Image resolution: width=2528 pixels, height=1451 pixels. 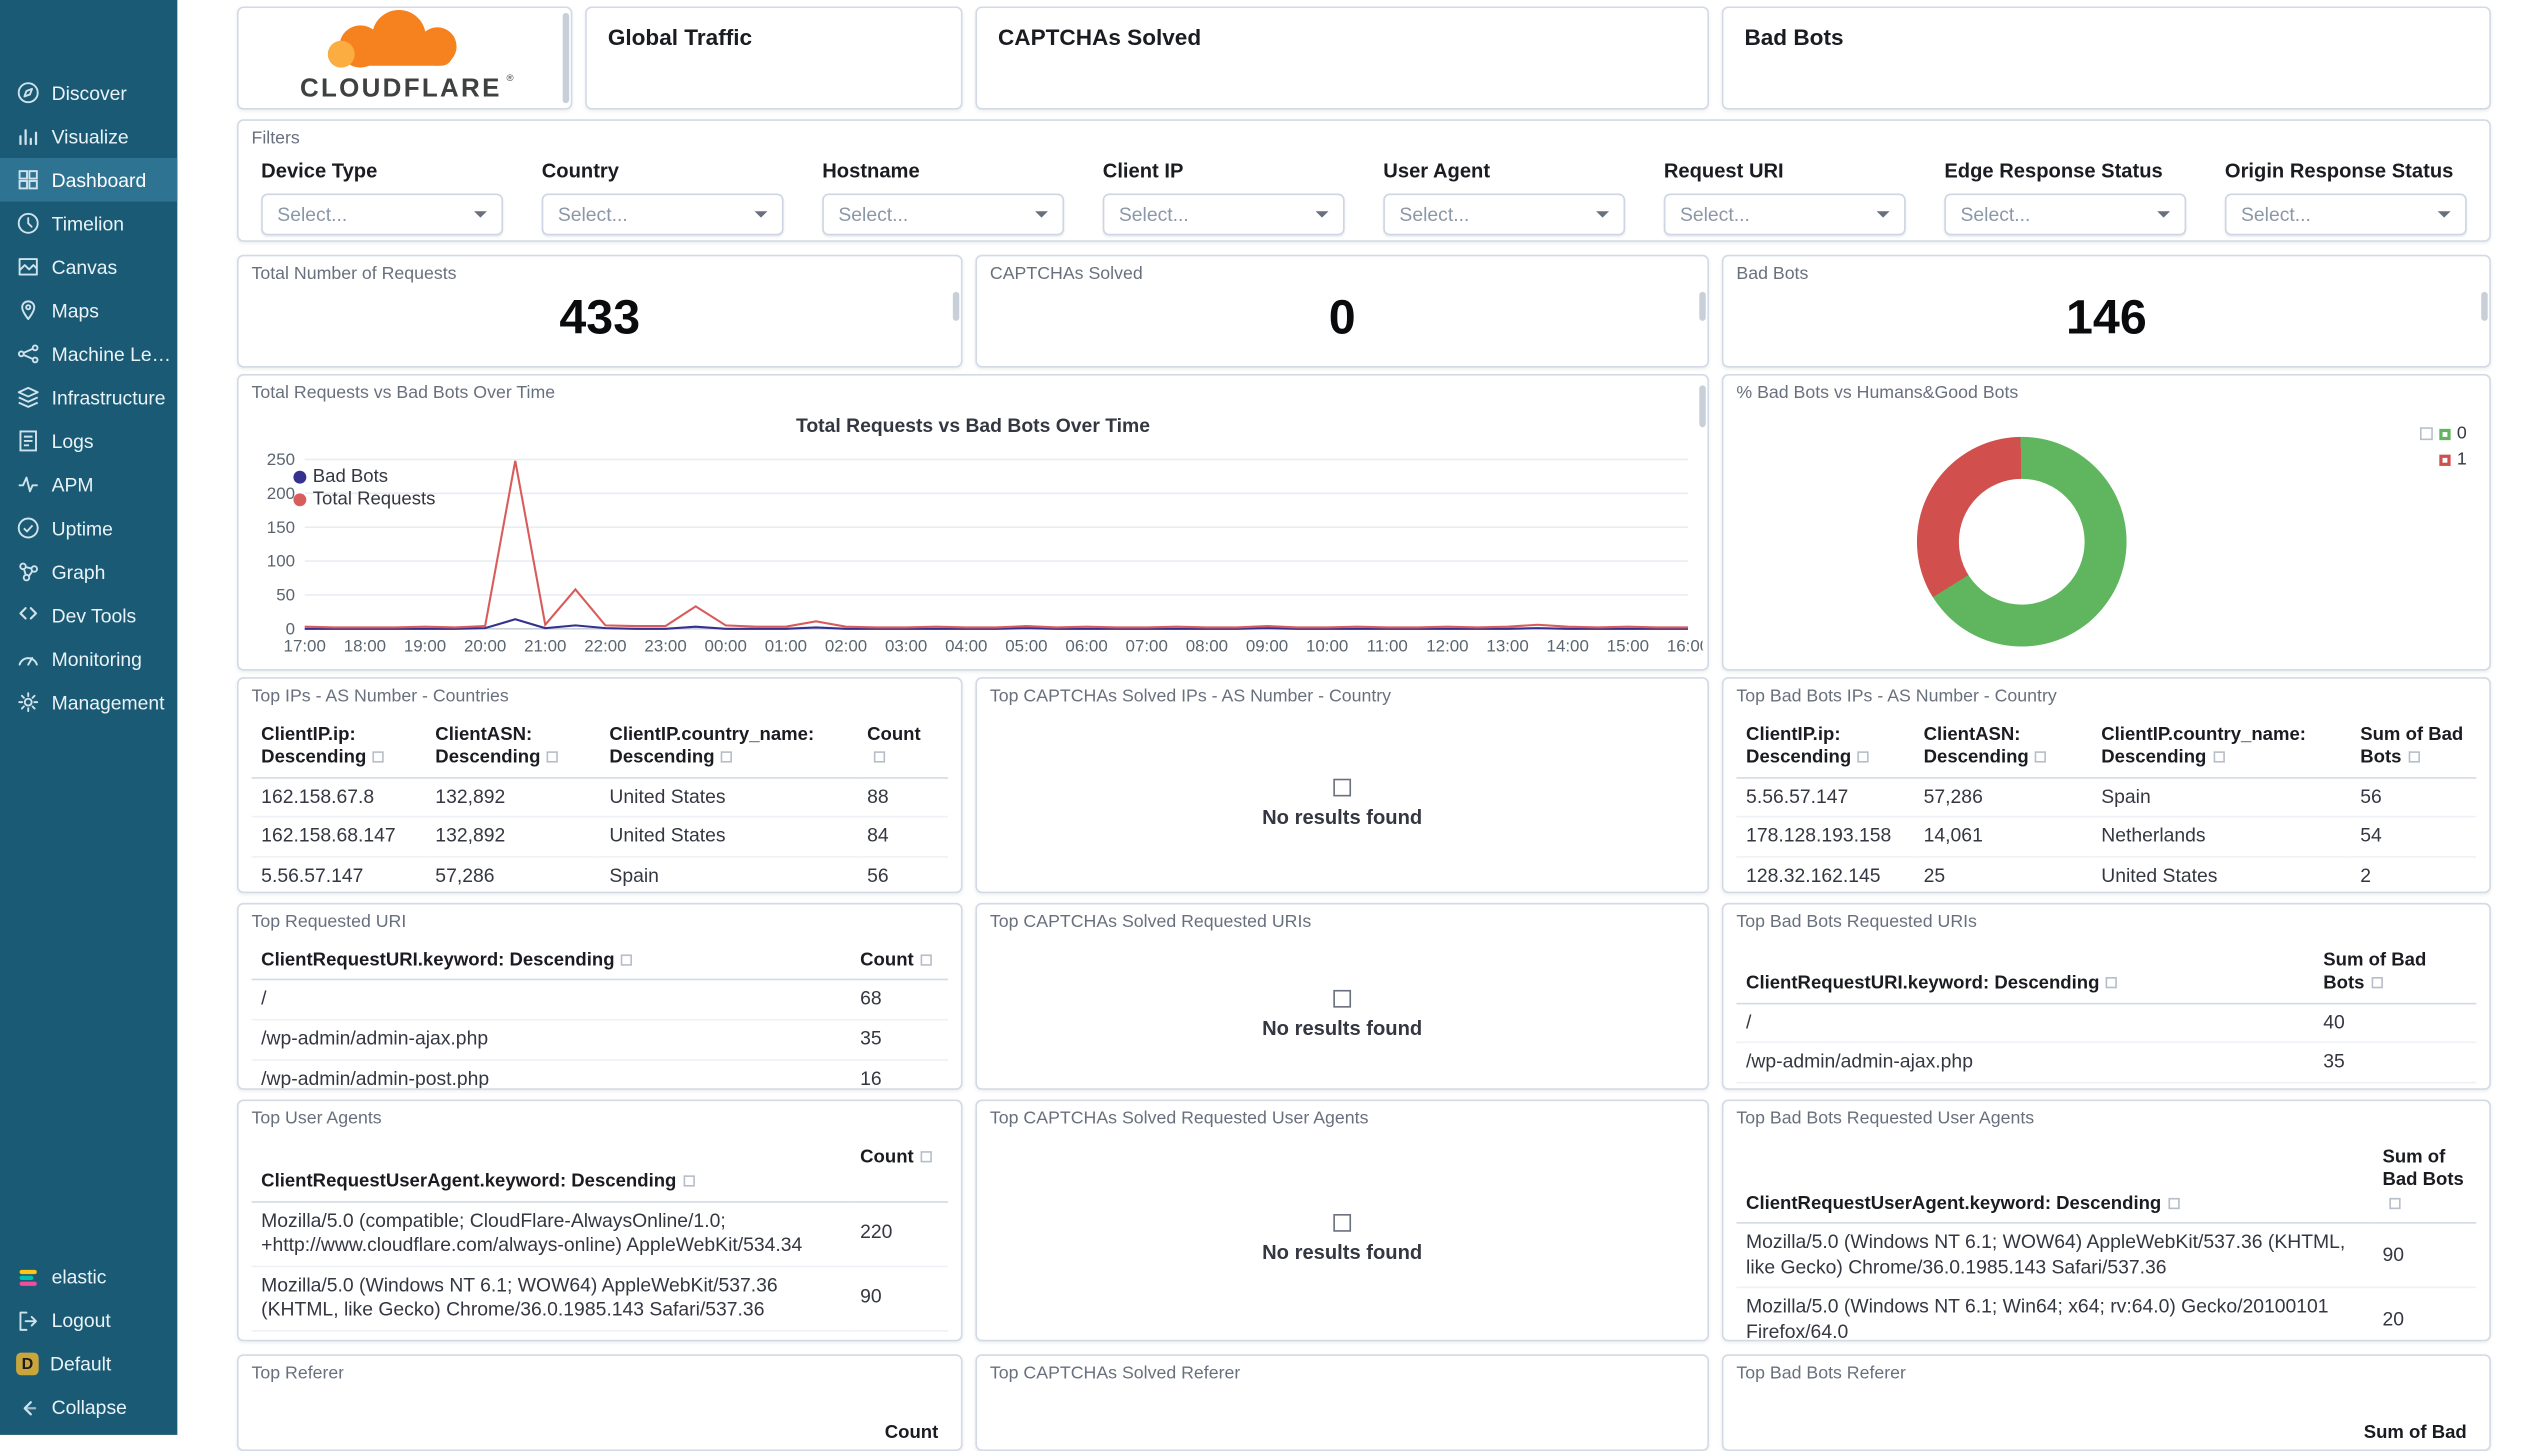 I want to click on sidebar-item-label: APM, so click(x=72, y=484).